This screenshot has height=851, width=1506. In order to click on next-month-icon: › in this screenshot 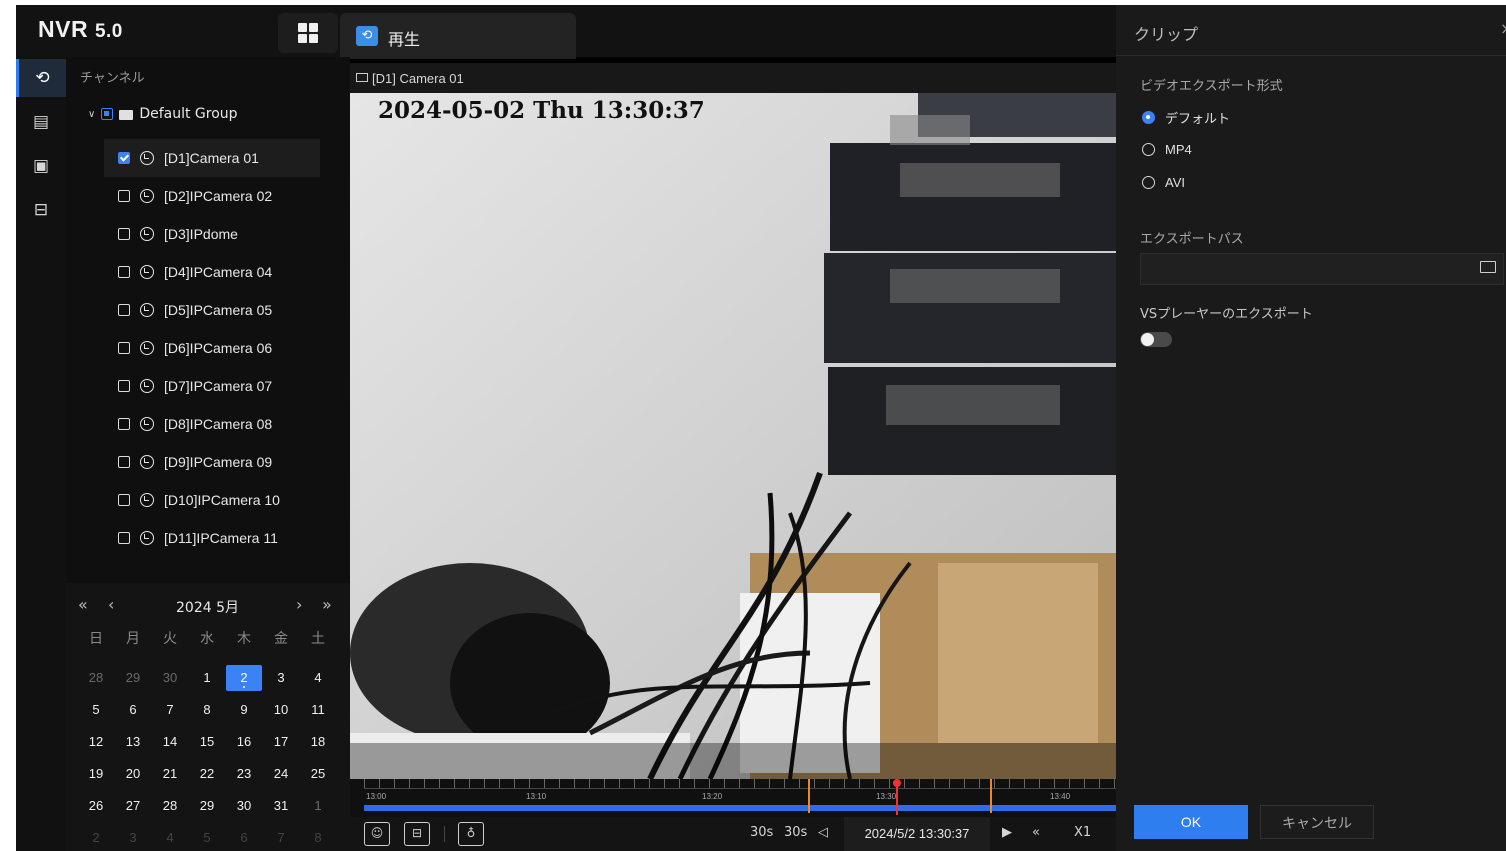, I will do `click(299, 604)`.